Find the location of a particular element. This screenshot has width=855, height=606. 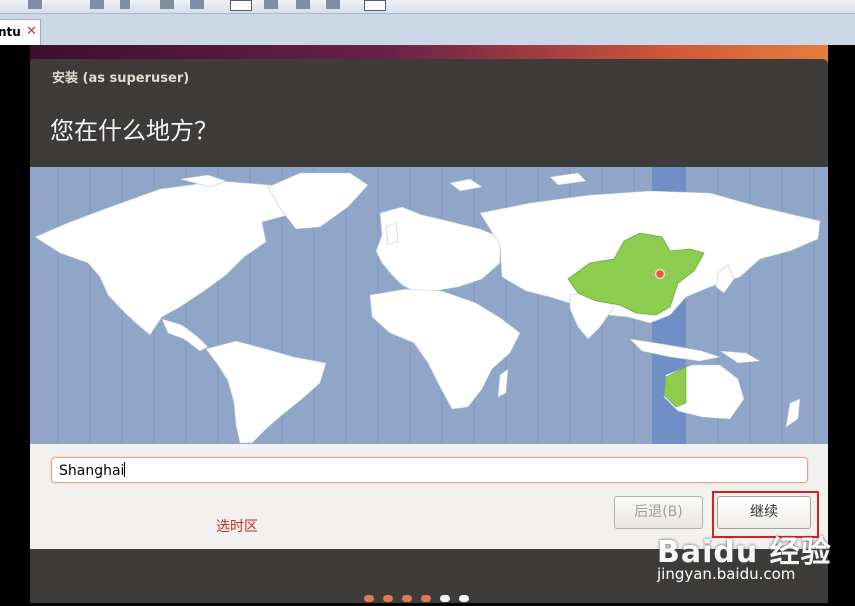

continent-africa is located at coordinates (445, 349).